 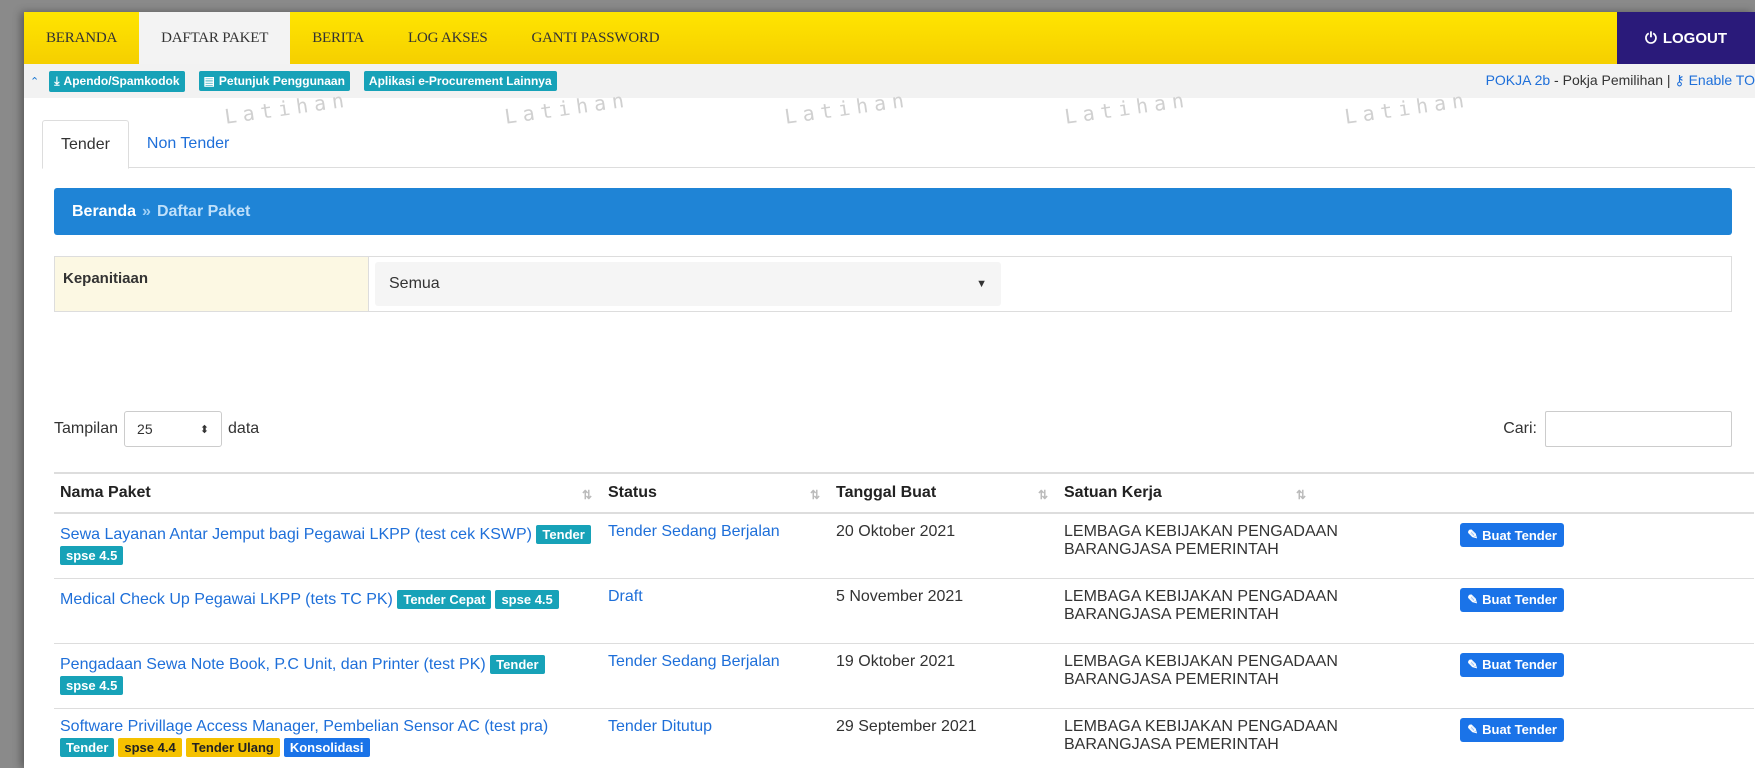 I want to click on breadcrumb-current: Daftar Paket, so click(x=203, y=211).